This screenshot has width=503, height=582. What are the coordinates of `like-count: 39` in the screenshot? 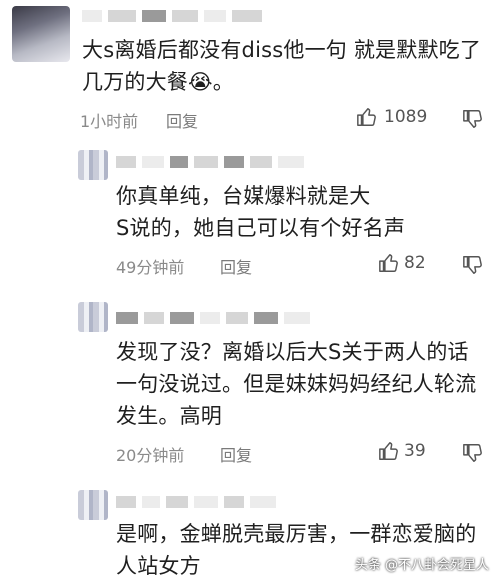 It's located at (415, 451).